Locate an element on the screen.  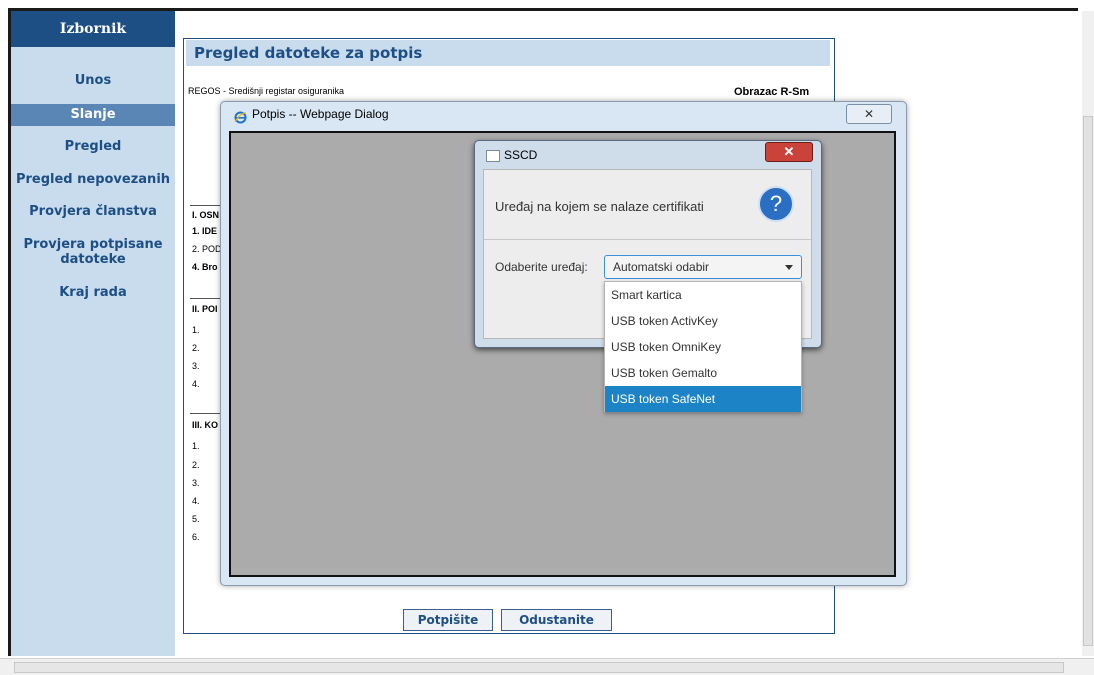
page-top is located at coordinates (547, 4).